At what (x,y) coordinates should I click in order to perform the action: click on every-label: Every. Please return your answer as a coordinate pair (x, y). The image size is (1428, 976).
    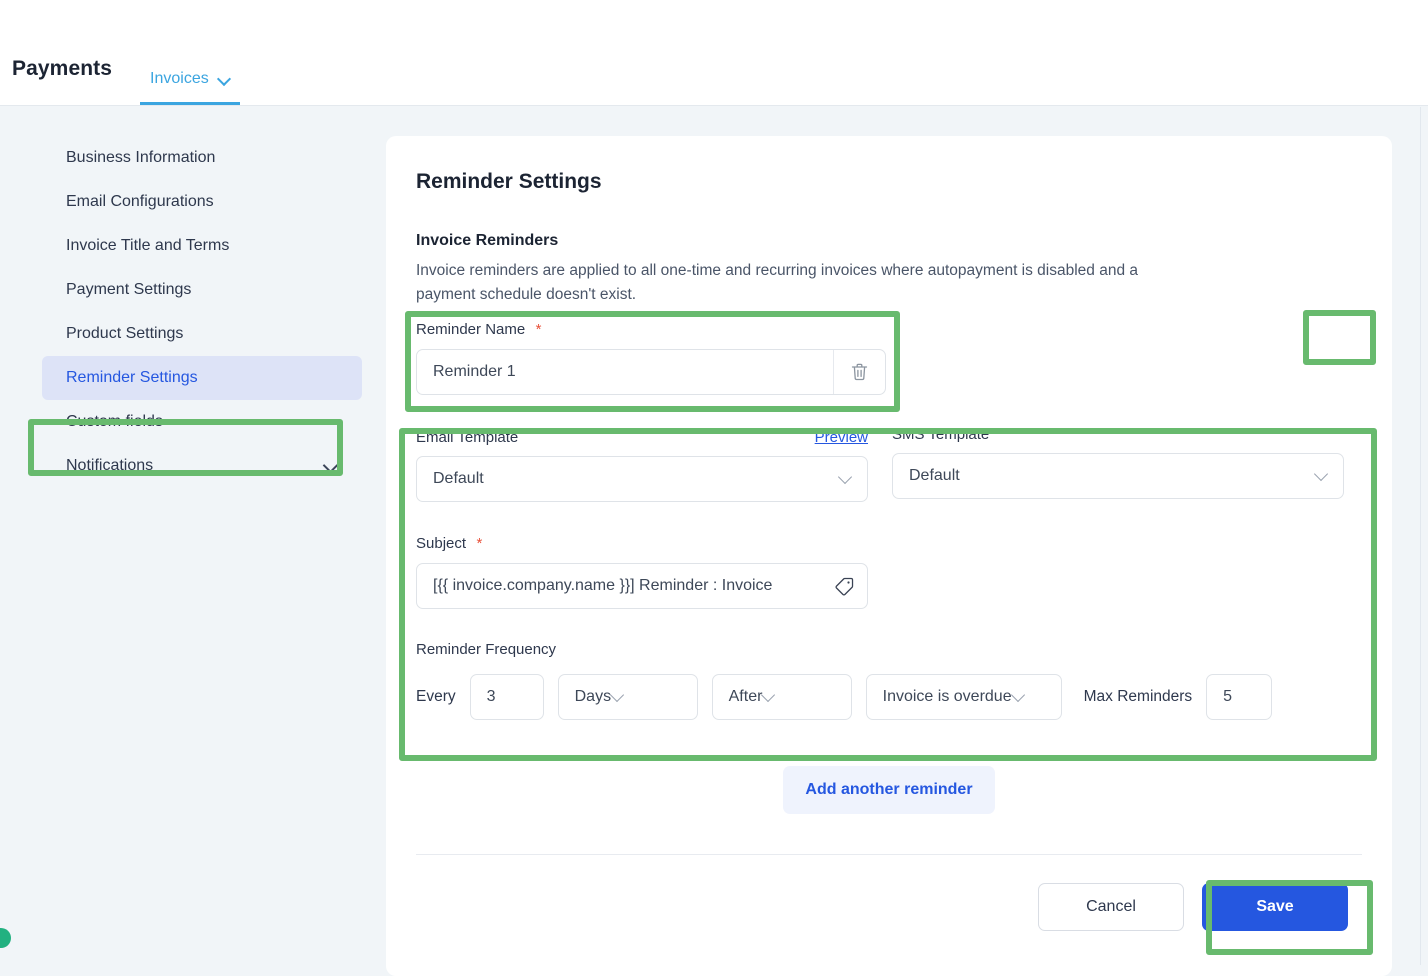
    Looking at the image, I should click on (436, 697).